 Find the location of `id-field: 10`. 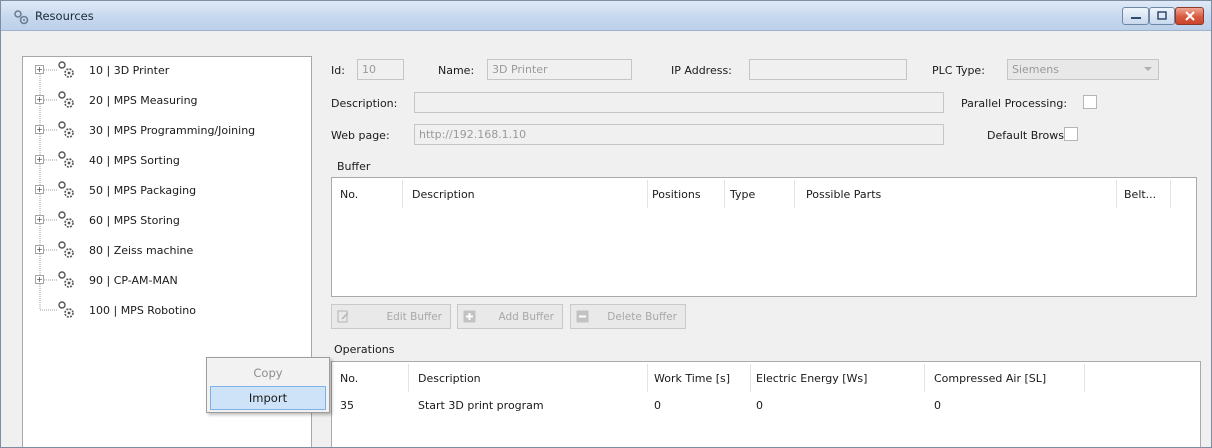

id-field: 10 is located at coordinates (380, 69).